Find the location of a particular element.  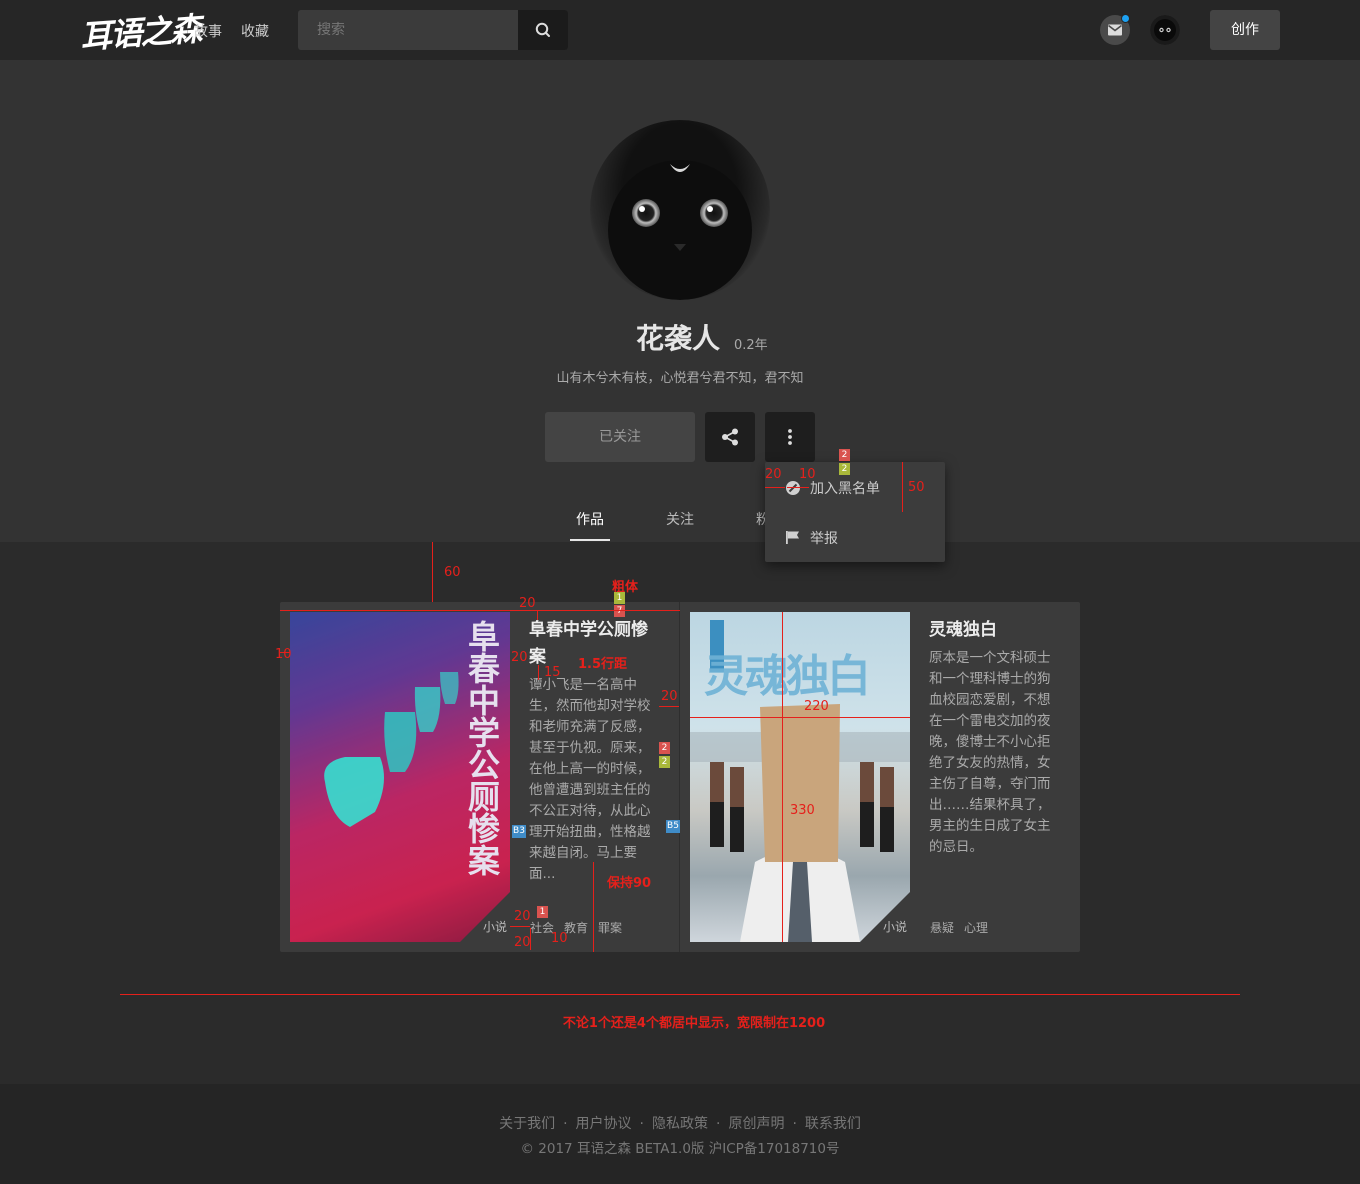

cover-title-text: 阜春中学公厕惨案 is located at coordinates (482, 748).